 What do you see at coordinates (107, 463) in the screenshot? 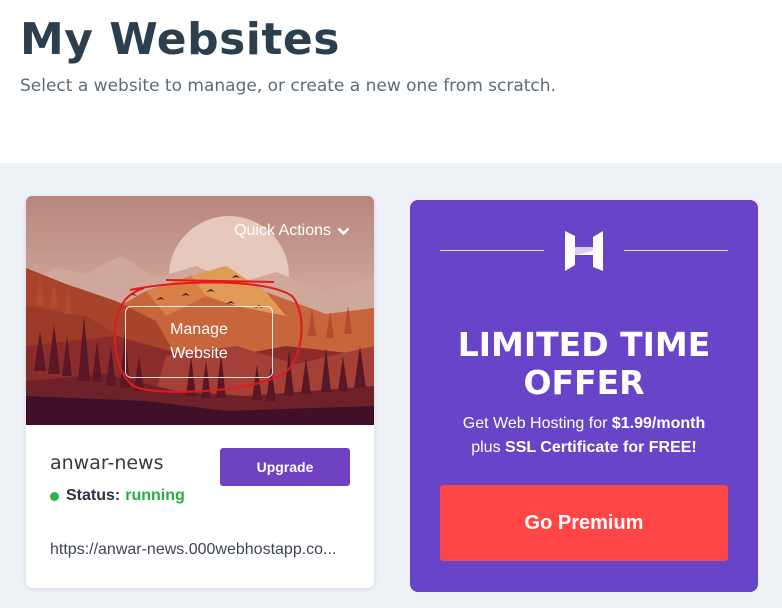
I see `website-name: anwar-news` at bounding box center [107, 463].